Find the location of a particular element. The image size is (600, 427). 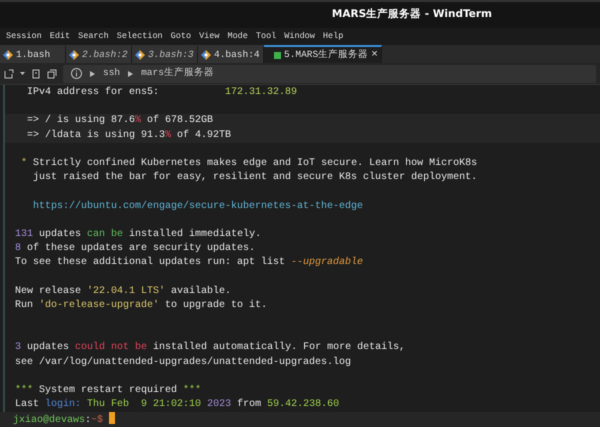

terminal-line: https://ubuntu.com/engage/secure-kubernetes-at-the-edge is located at coordinates (198, 207).